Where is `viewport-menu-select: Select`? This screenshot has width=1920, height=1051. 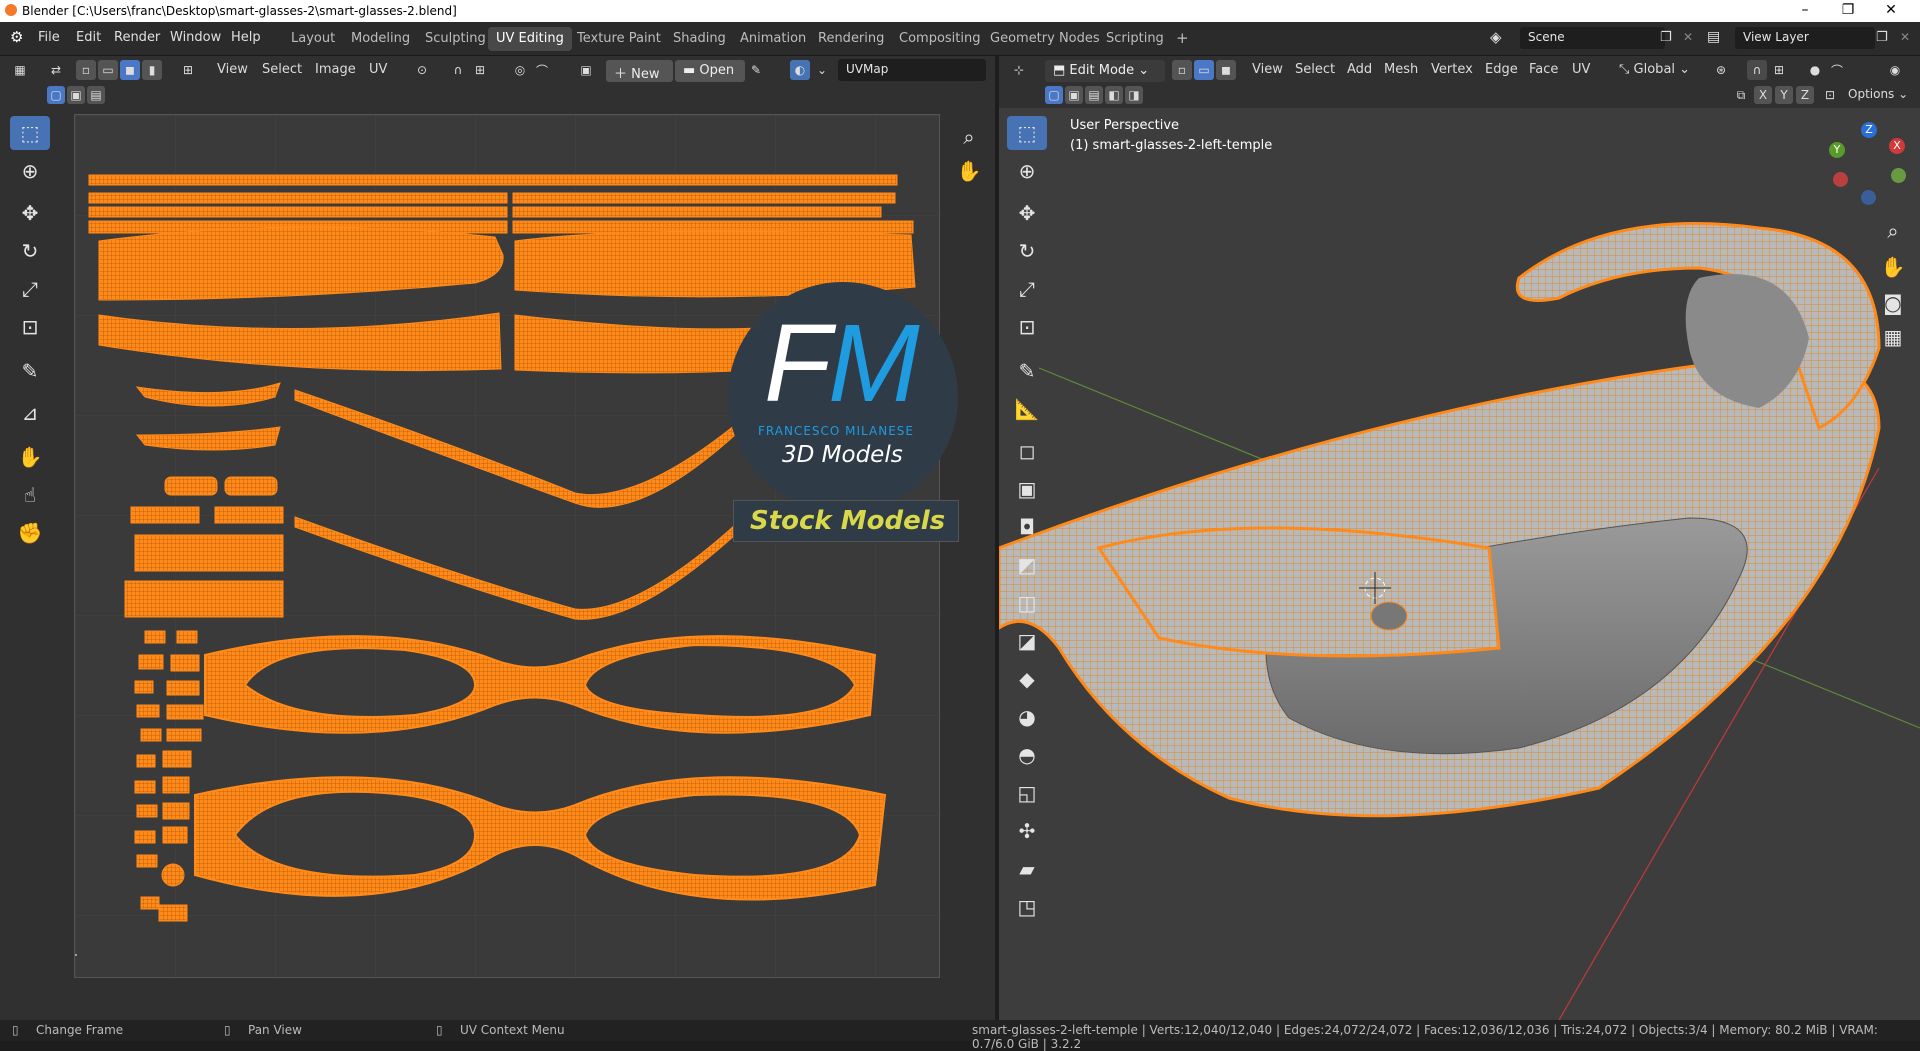 viewport-menu-select: Select is located at coordinates (1315, 69).